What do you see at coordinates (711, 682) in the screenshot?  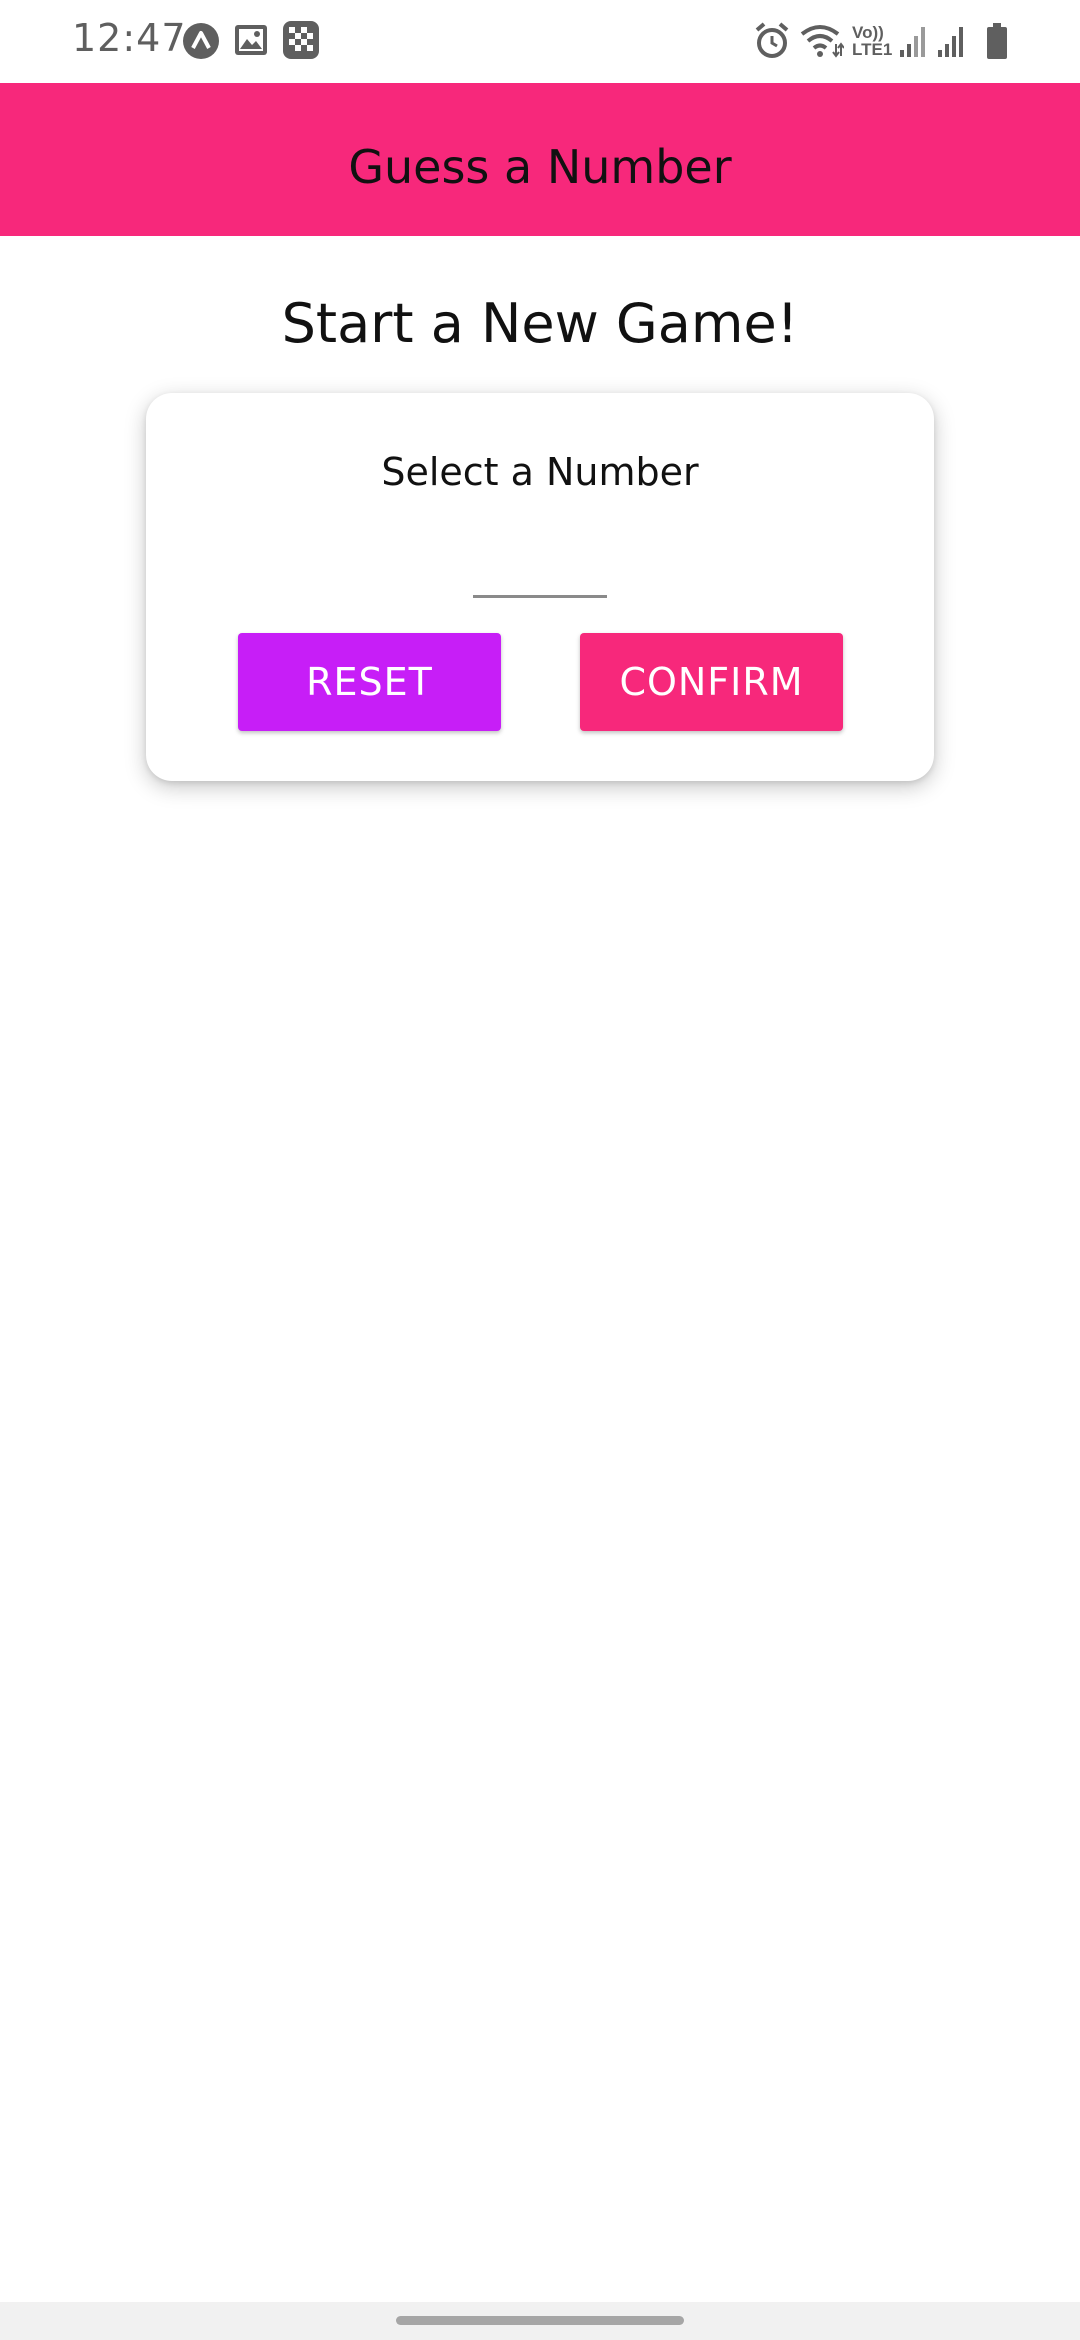 I see `confirm-button: CONFIRM` at bounding box center [711, 682].